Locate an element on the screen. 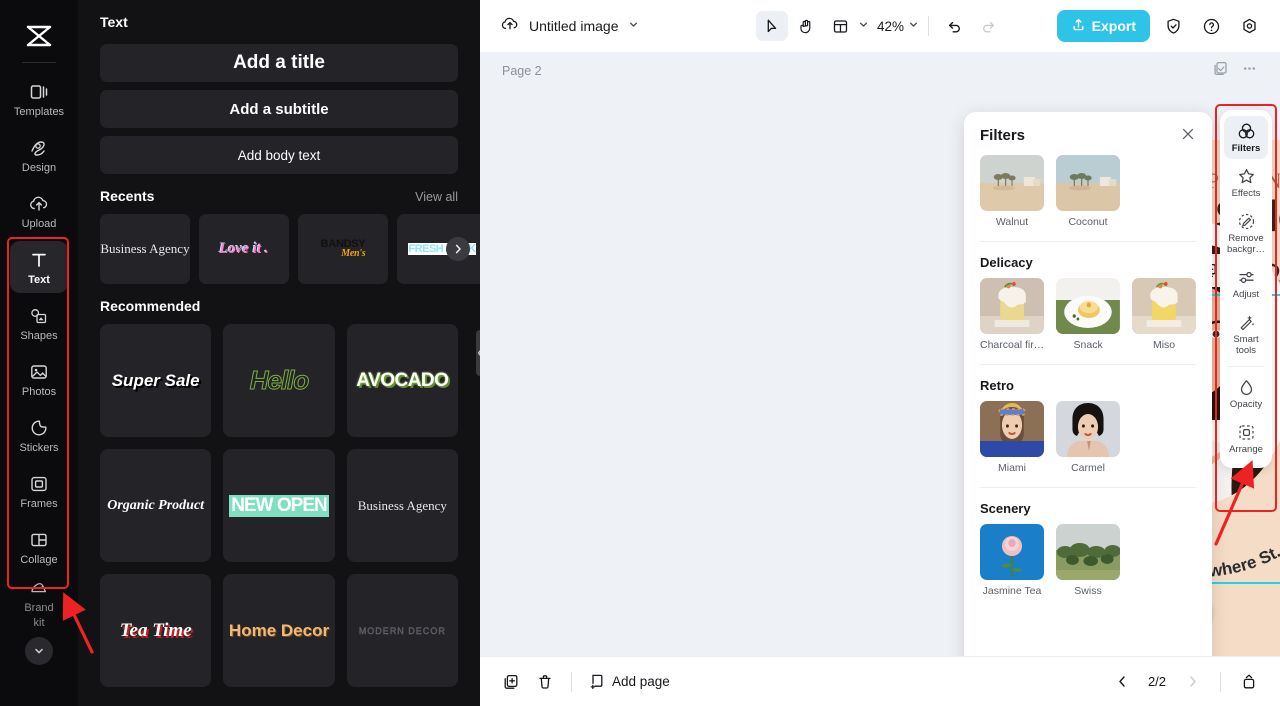 The height and width of the screenshot is (706, 1280). text-style-card: AVOCADO is located at coordinates (402, 380).